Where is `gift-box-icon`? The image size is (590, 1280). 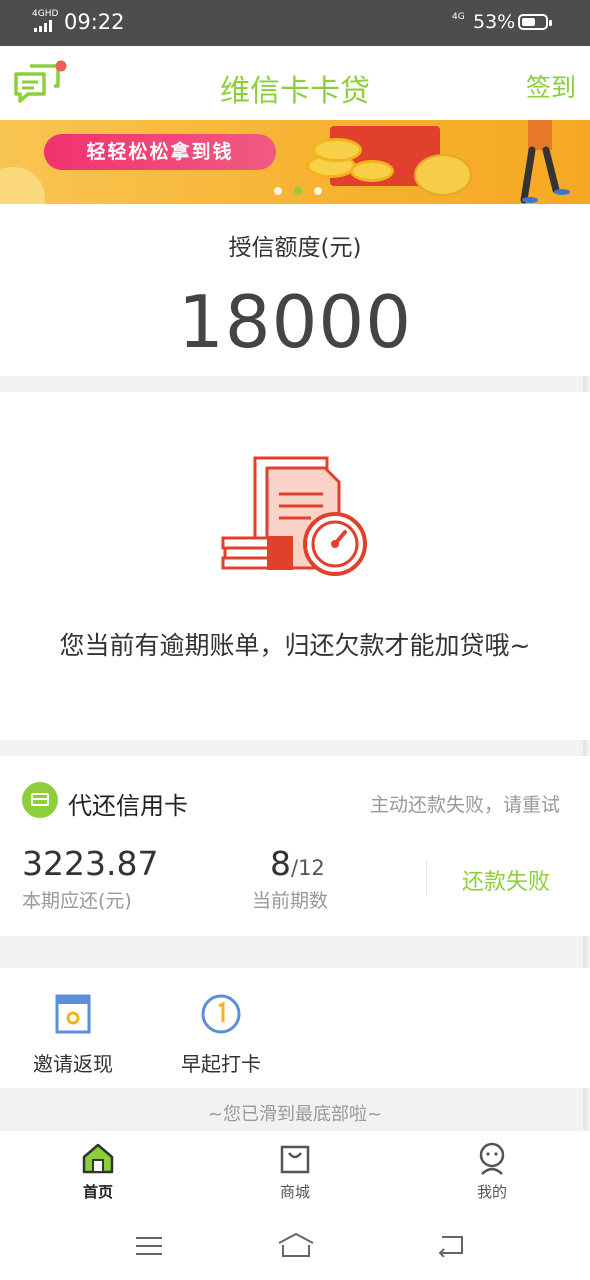 gift-box-icon is located at coordinates (73, 1014).